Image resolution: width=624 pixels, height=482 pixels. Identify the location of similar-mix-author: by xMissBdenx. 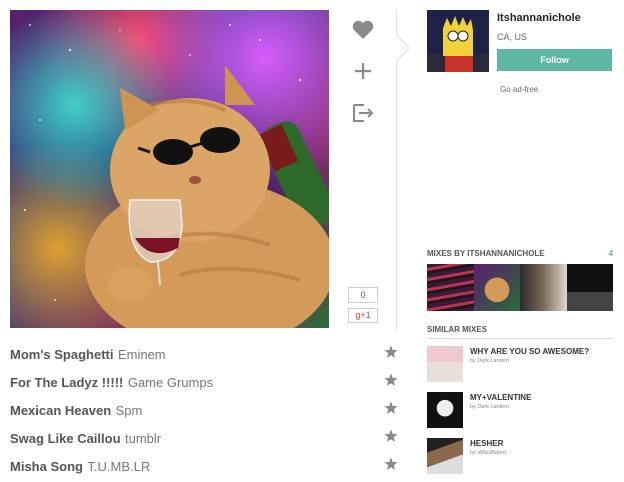
(488, 453).